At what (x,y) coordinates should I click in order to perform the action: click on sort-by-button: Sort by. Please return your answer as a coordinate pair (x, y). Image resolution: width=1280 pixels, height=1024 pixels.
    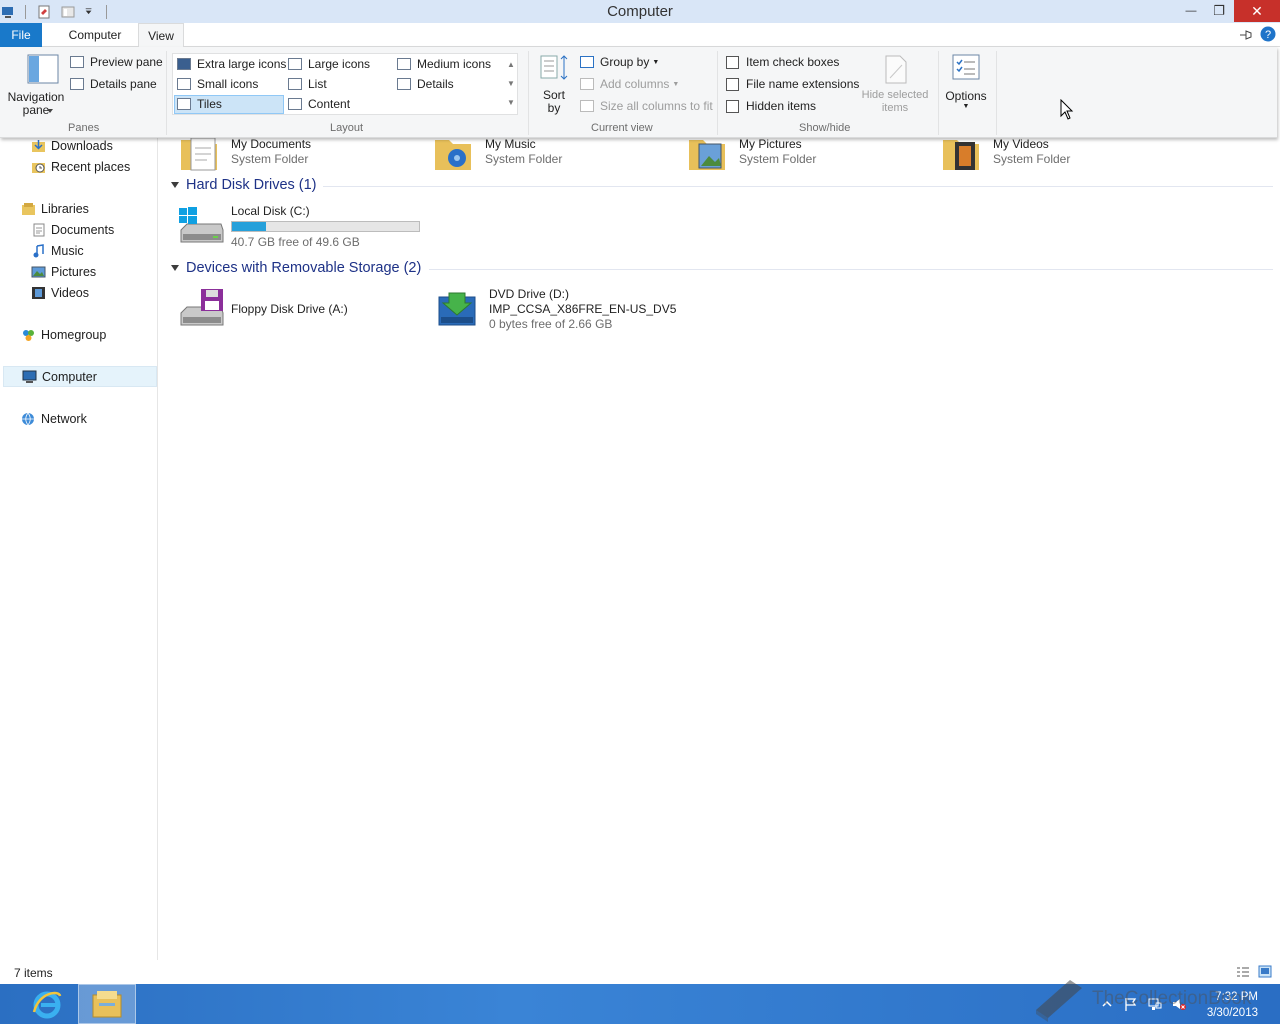
    Looking at the image, I should click on (554, 85).